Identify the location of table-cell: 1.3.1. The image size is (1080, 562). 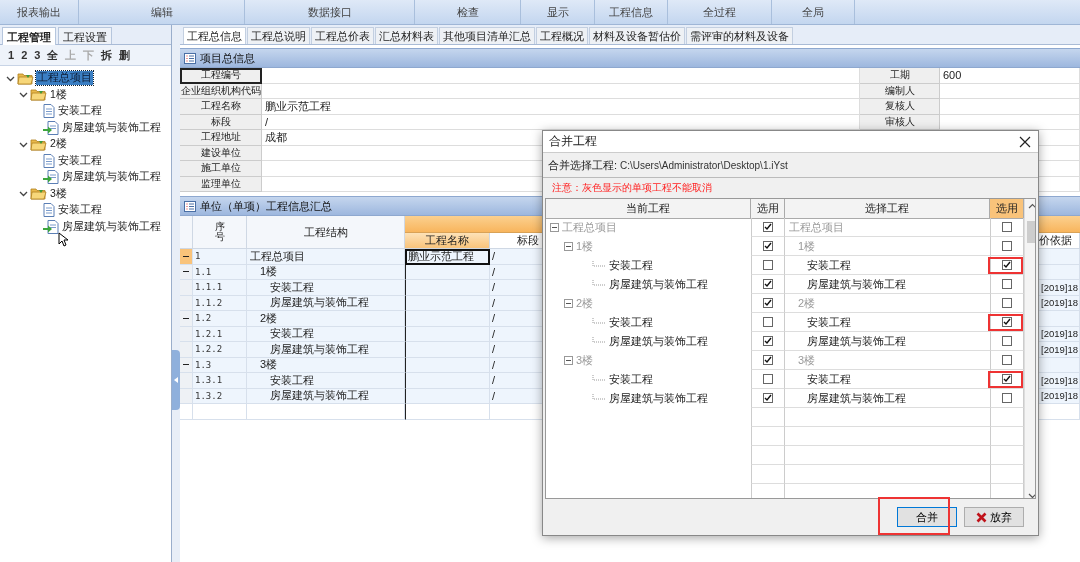
(220, 381).